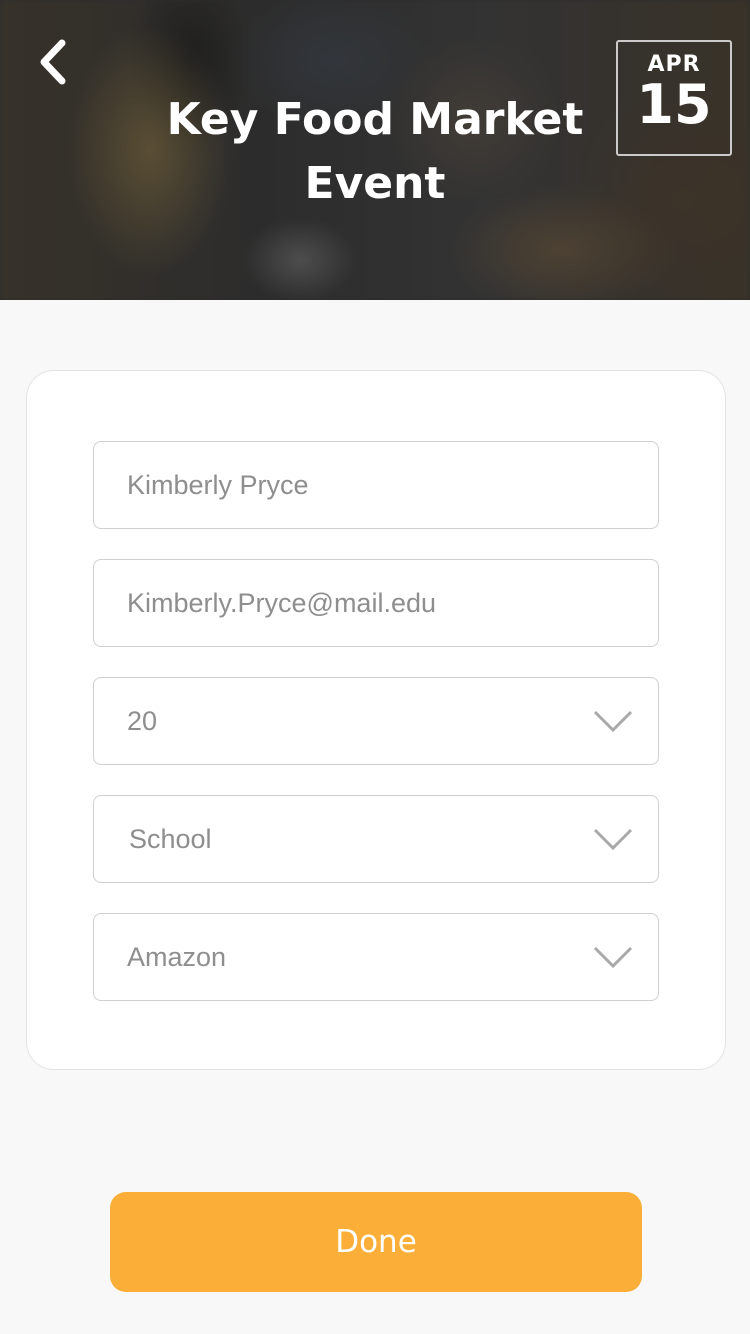 The image size is (750, 1334). What do you see at coordinates (142, 720) in the screenshot?
I see `age-select-value: 20` at bounding box center [142, 720].